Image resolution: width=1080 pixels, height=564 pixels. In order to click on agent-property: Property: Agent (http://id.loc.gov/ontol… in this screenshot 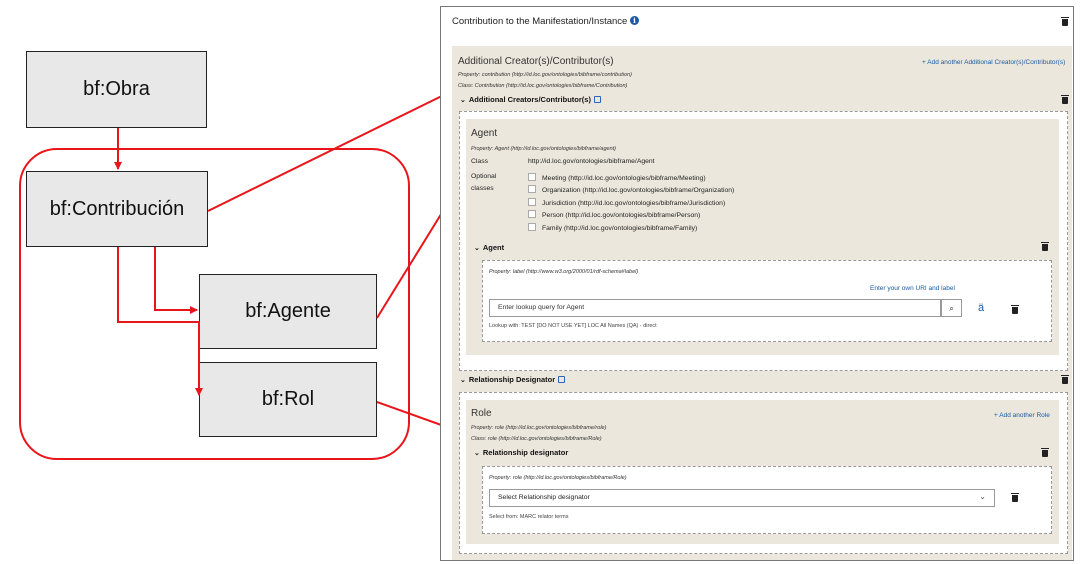, I will do `click(544, 149)`.